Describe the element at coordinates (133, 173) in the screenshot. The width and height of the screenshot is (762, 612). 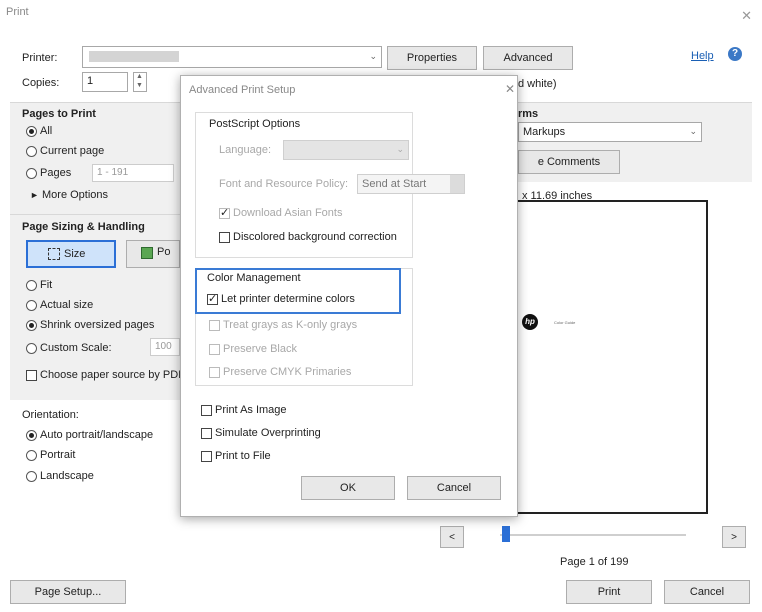
I see `pages-range-input: 1 - 191` at that location.